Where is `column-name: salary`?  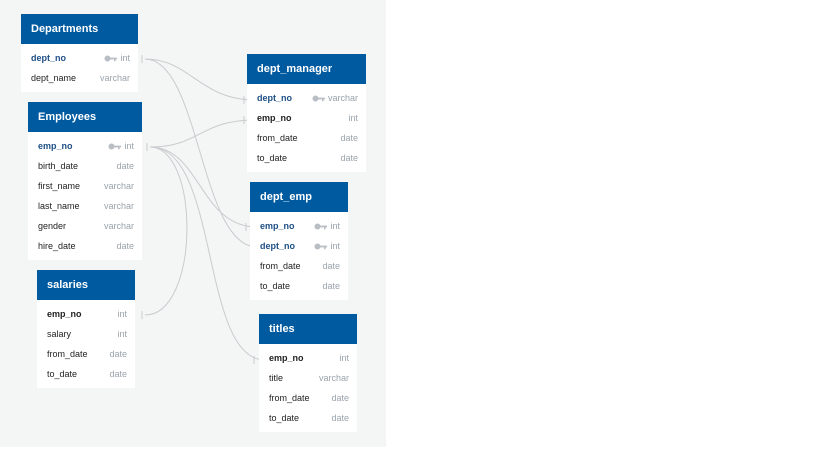
column-name: salary is located at coordinates (59, 334).